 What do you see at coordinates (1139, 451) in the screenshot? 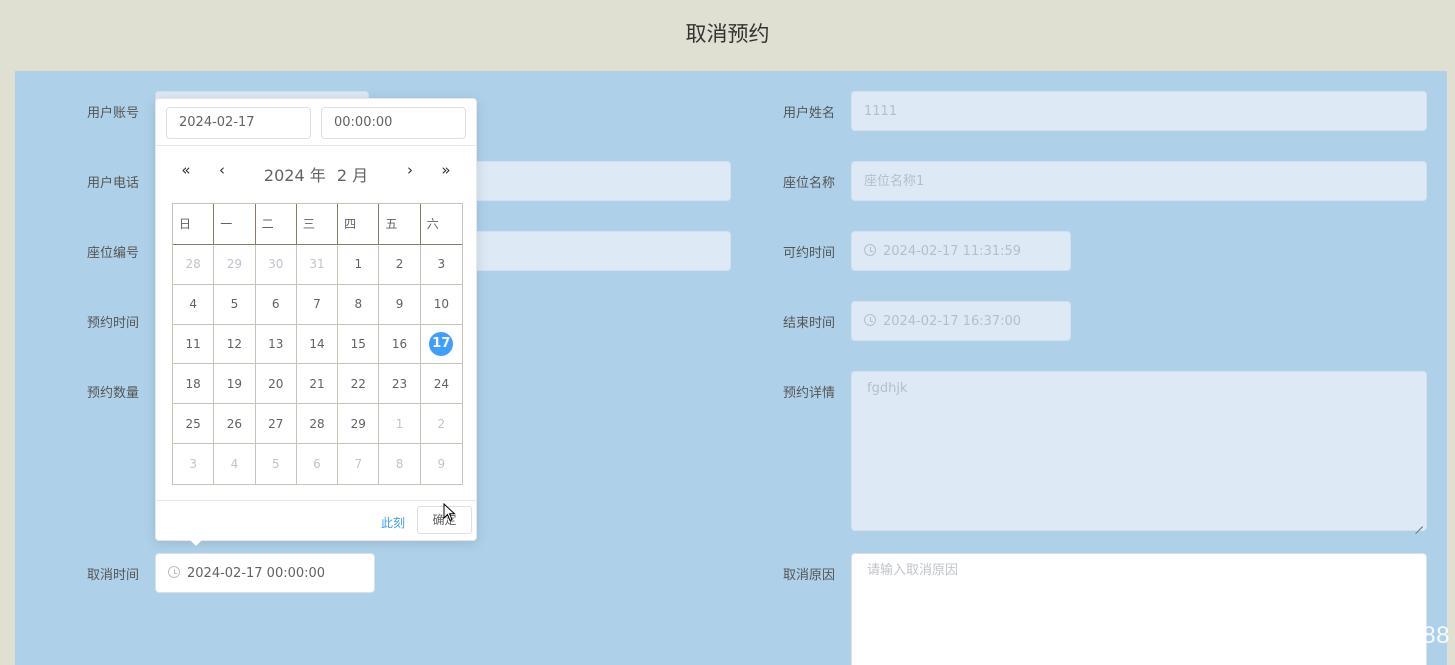
I see `reserve-details-textarea: fgdhjk` at bounding box center [1139, 451].